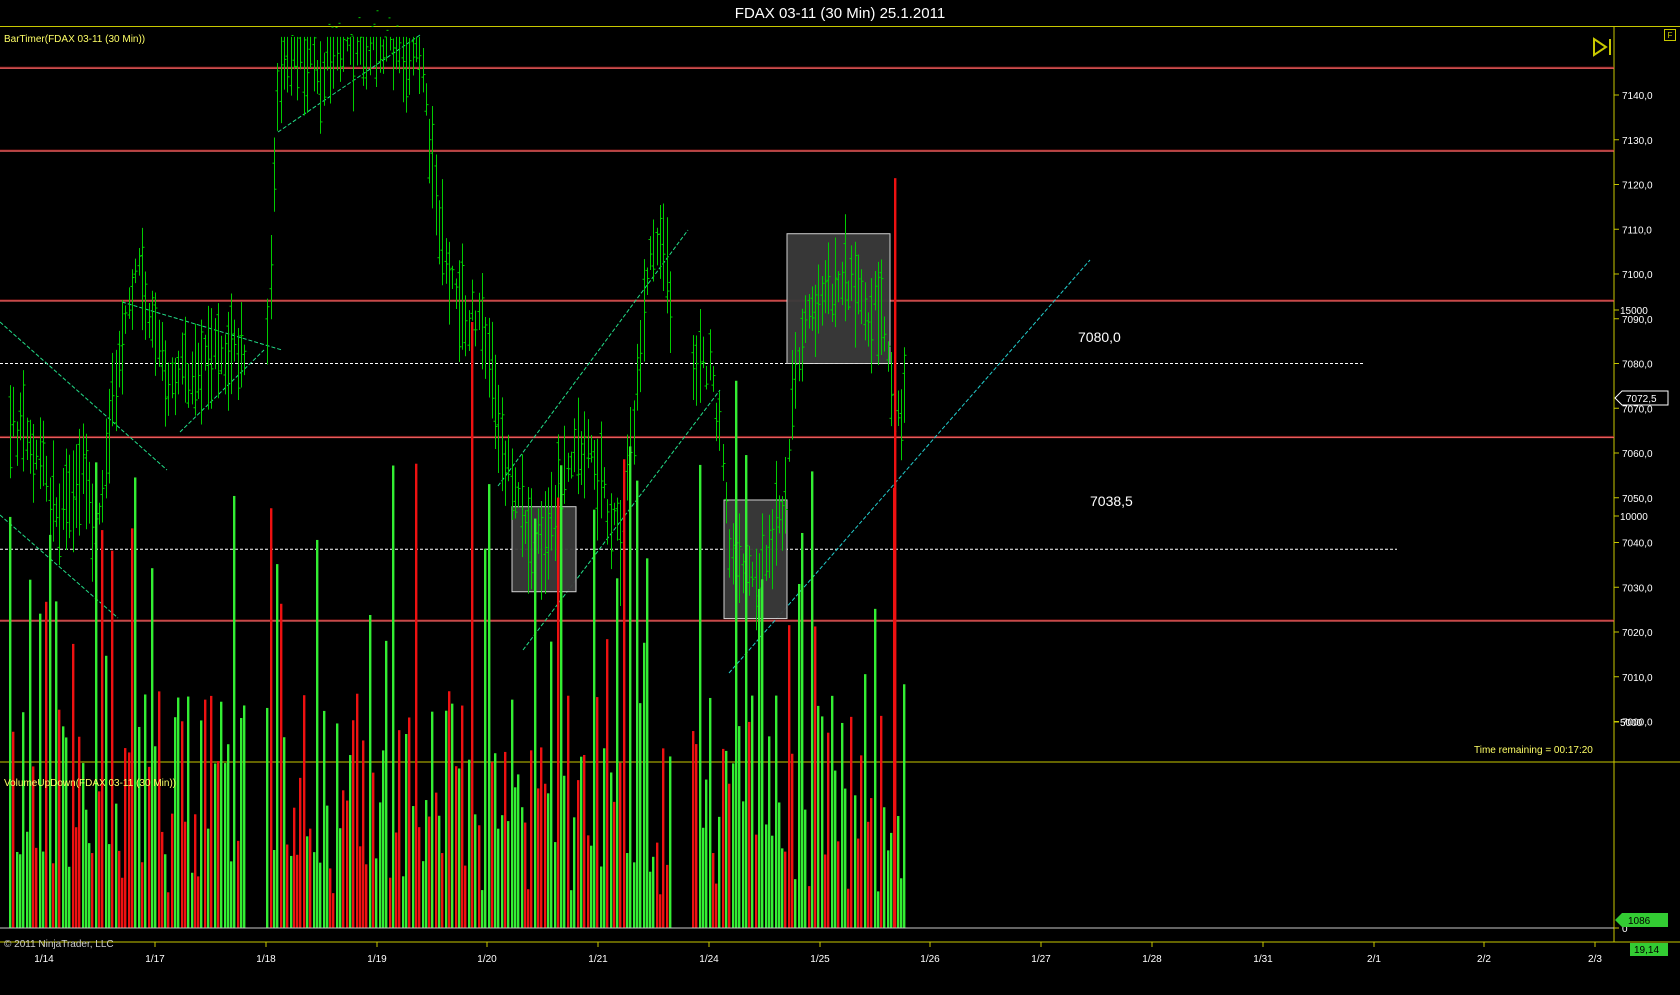  Describe the element at coordinates (1605, 47) in the screenshot. I see `play-icon` at that location.